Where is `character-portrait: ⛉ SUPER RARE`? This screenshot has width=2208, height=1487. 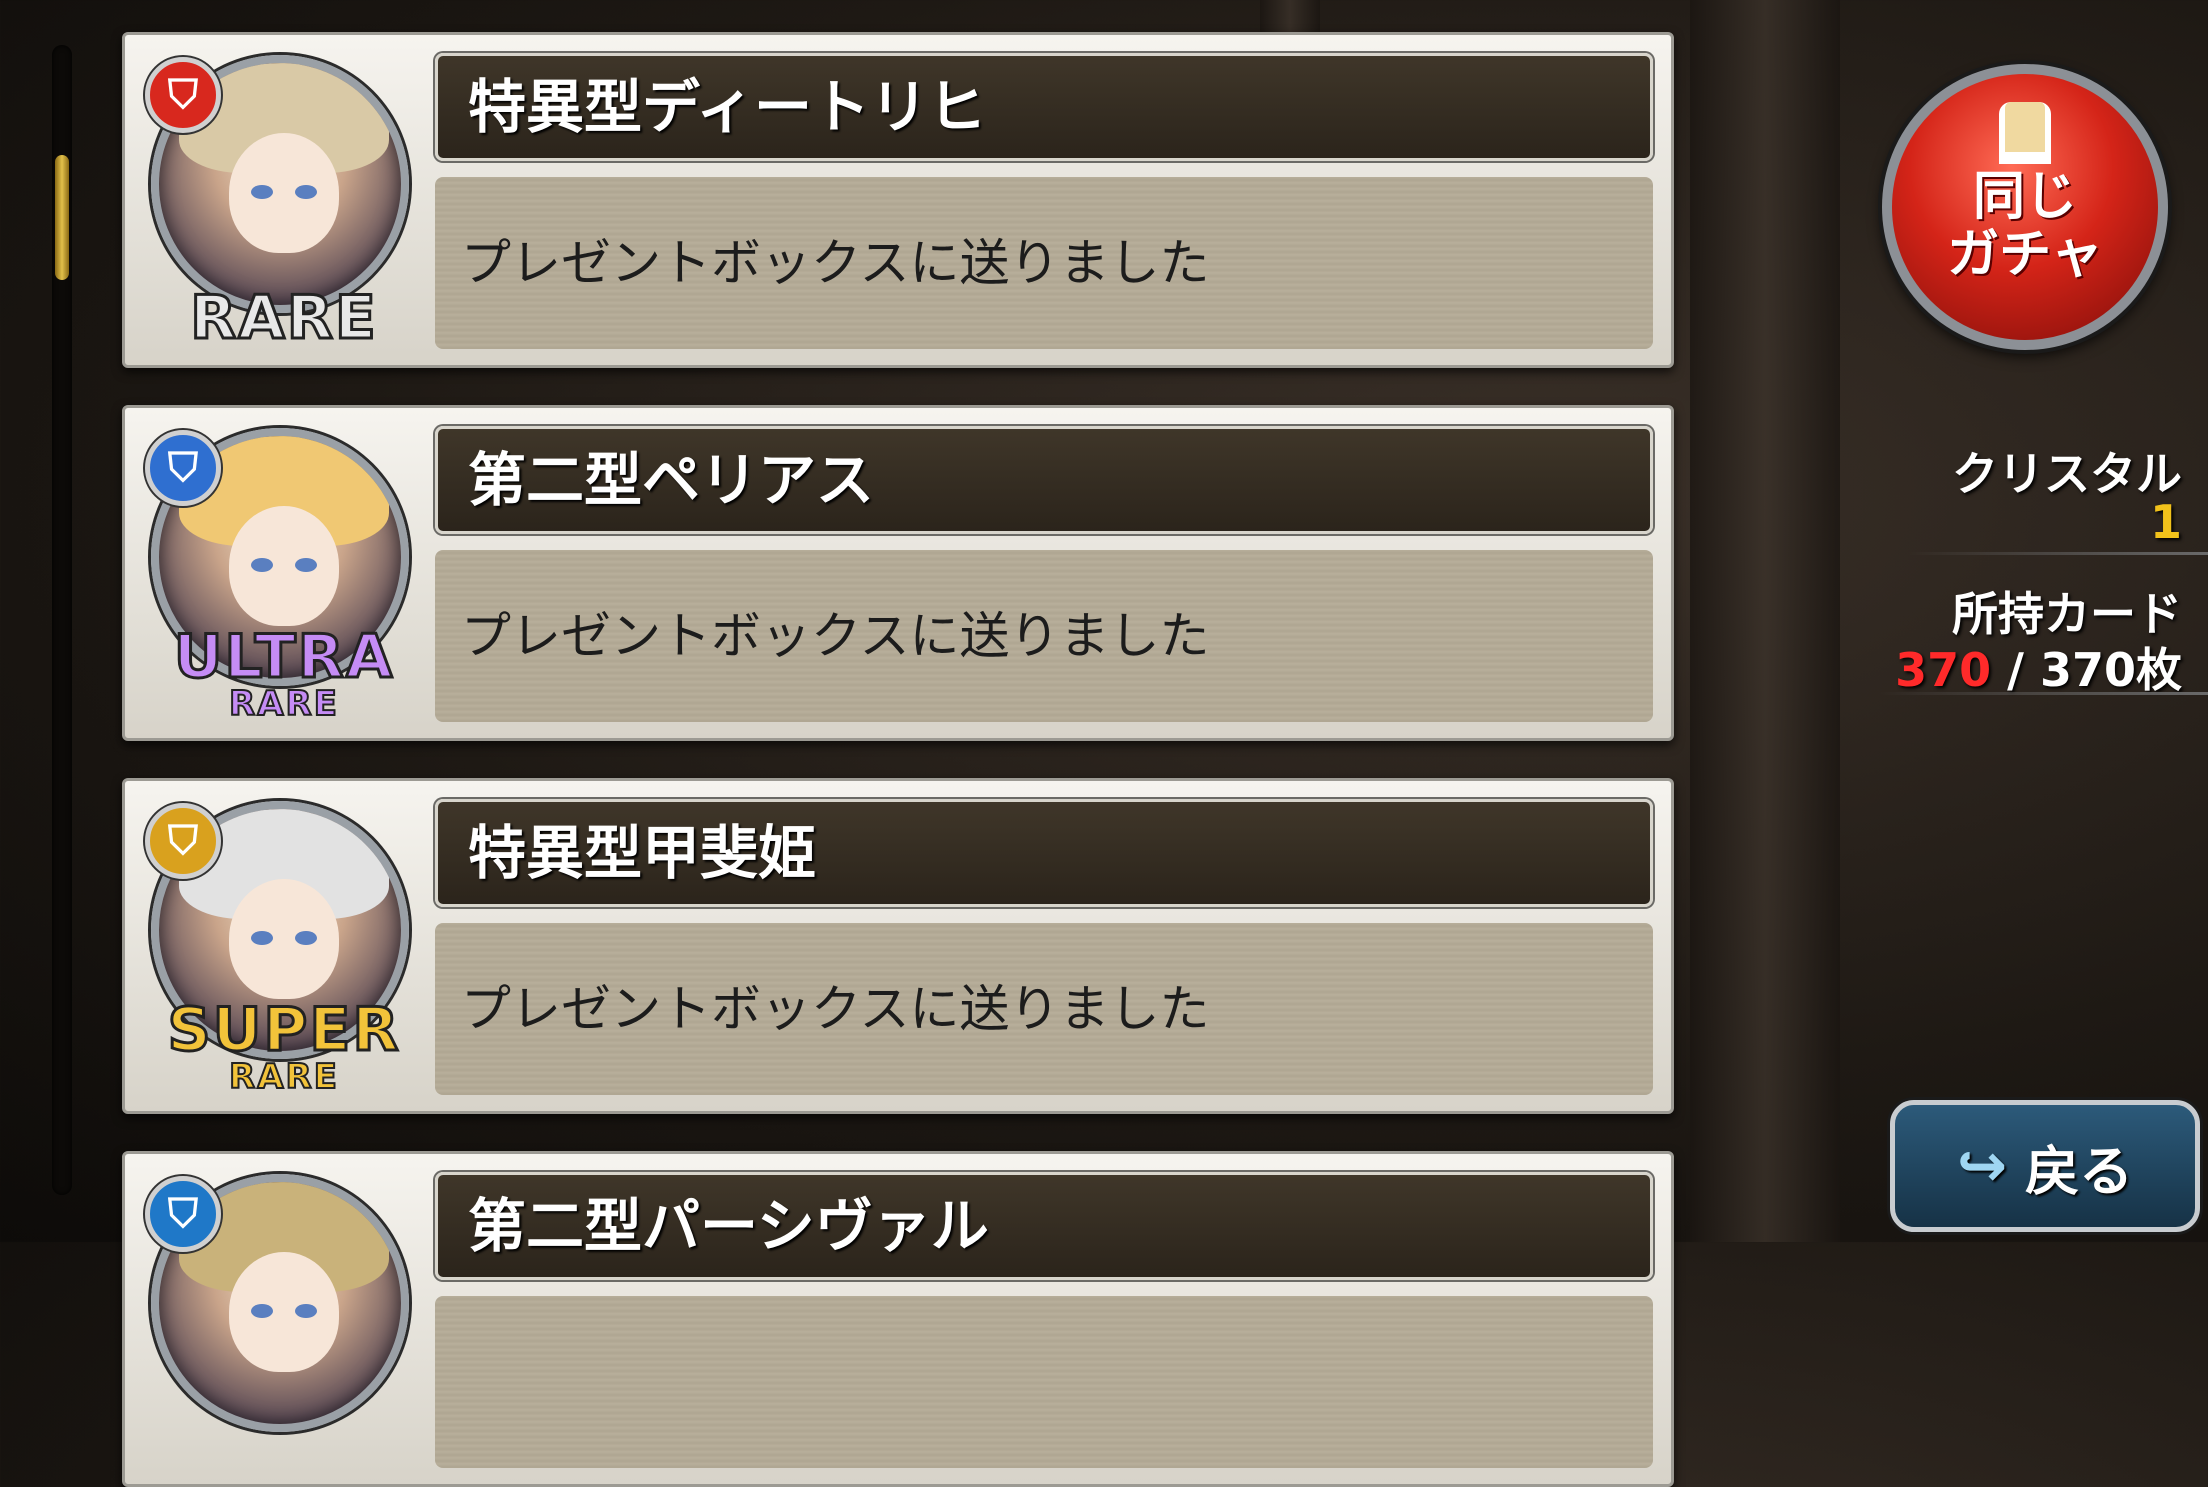
character-portrait: ⛉ SUPER RARE is located at coordinates (284, 945).